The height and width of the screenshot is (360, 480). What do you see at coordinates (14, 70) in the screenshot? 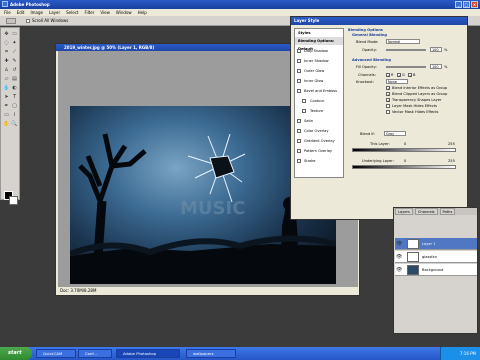
I see `history-brush-tool-icon: ↺` at bounding box center [14, 70].